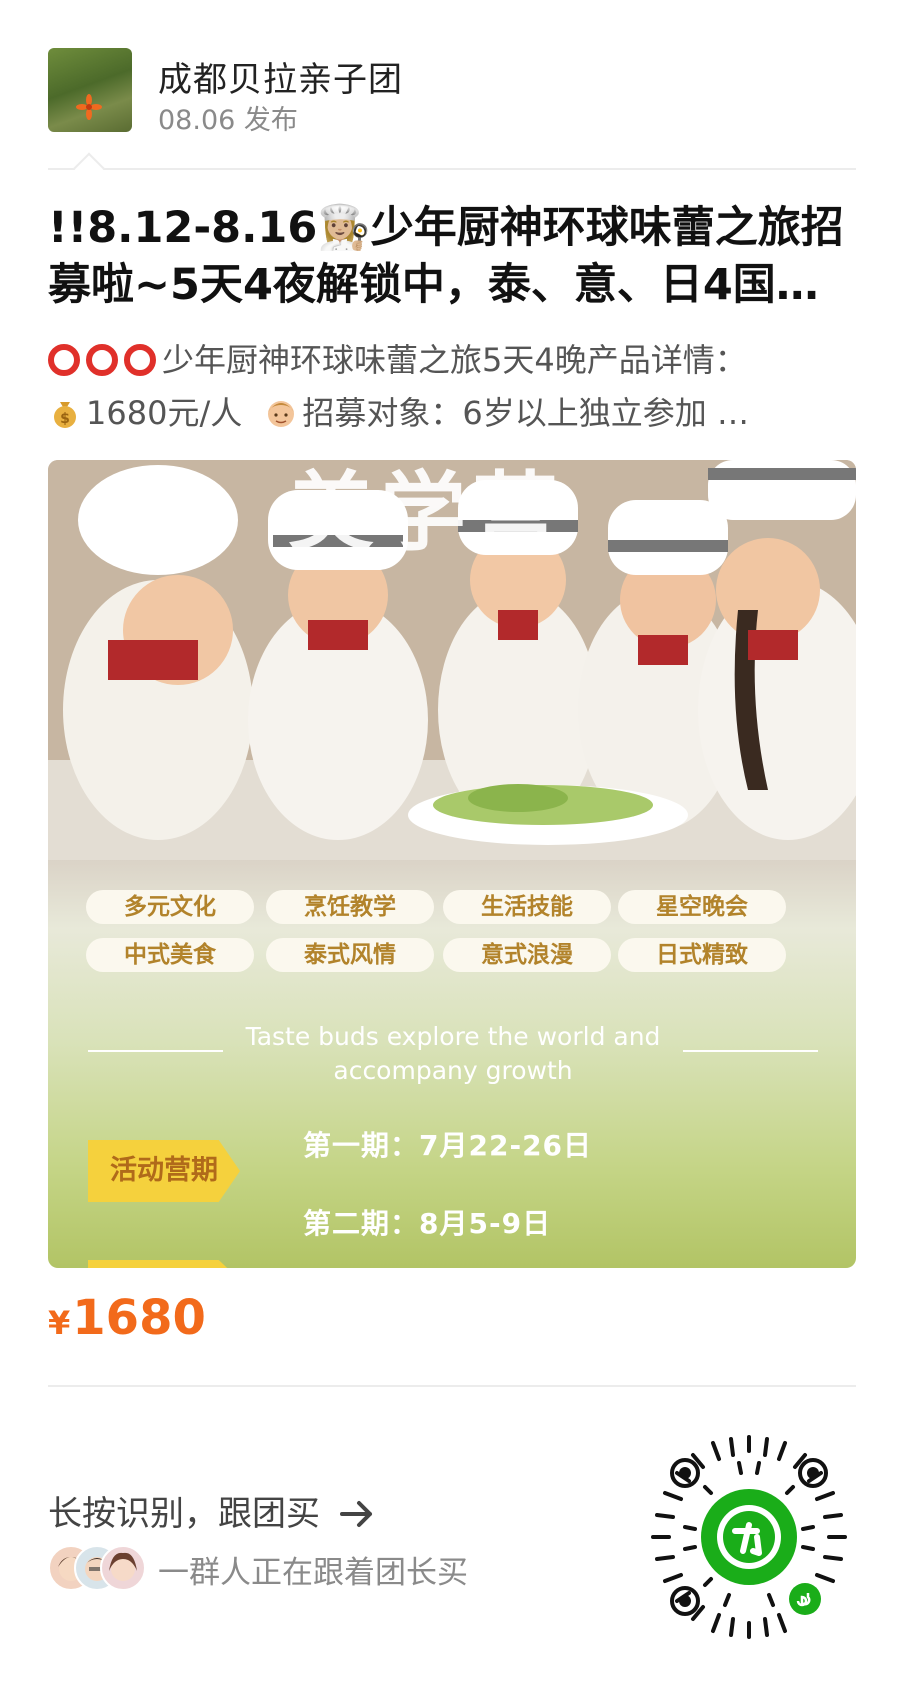 This screenshot has height=1686, width=900. Describe the element at coordinates (355, 1514) in the screenshot. I see `arrow-right-icon` at that location.